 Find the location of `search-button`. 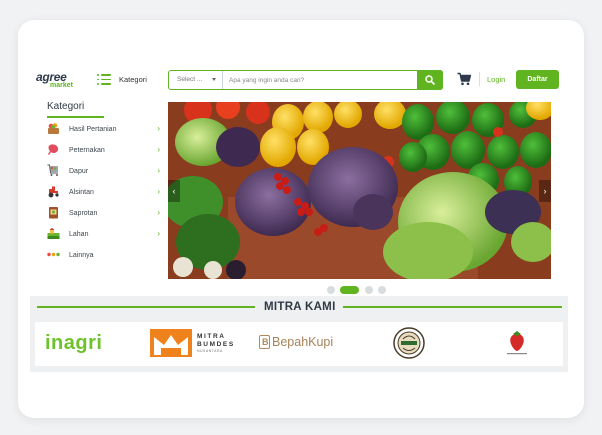

search-button is located at coordinates (430, 80).